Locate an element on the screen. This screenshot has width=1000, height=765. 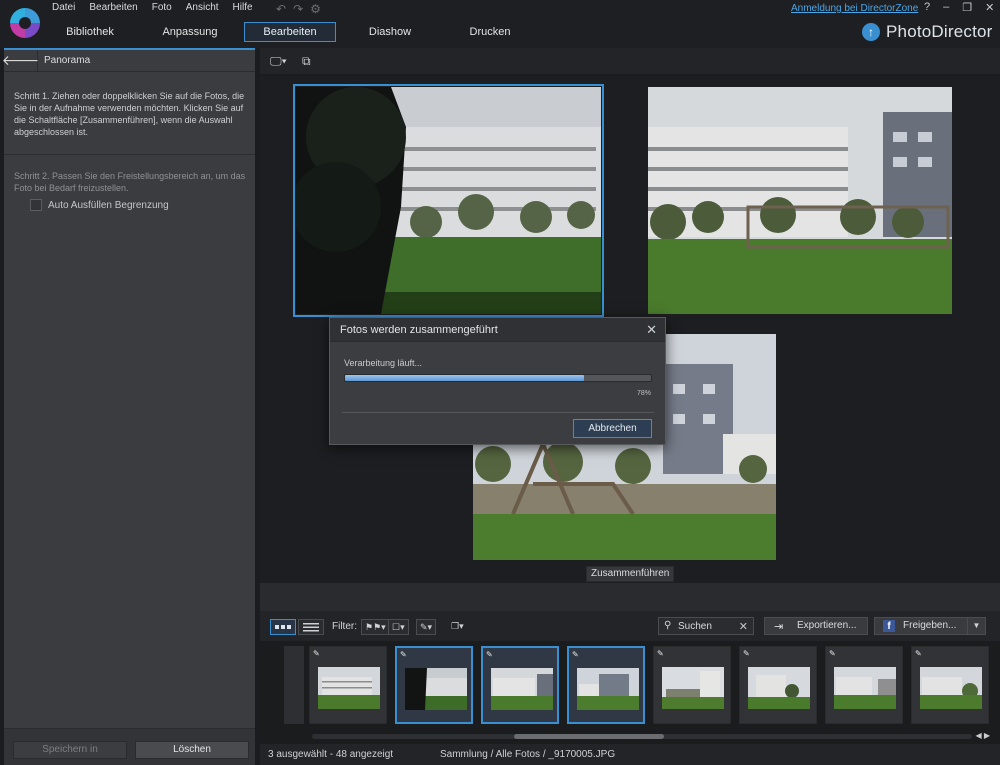
flag-filter-icon: ⚑⚑▾ is located at coordinates (375, 627).